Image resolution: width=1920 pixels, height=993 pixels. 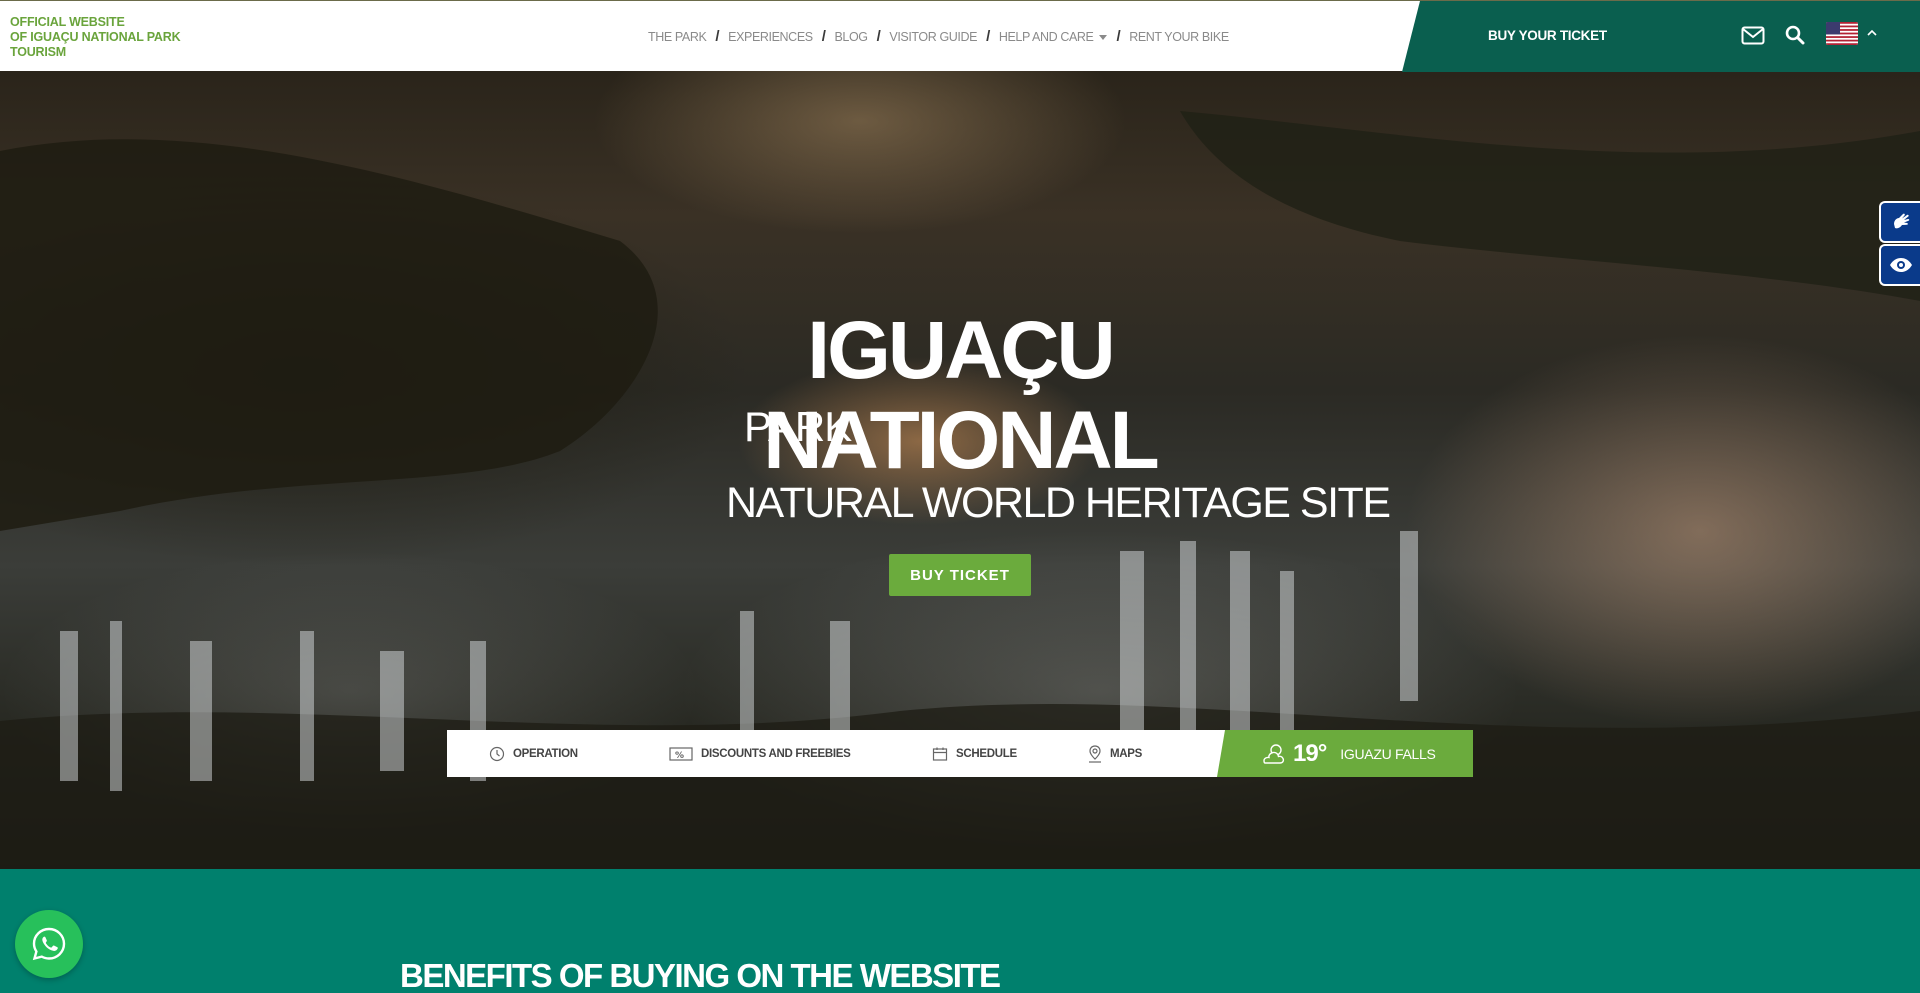 What do you see at coordinates (1310, 753) in the screenshot?
I see `weather-temperature: 19°` at bounding box center [1310, 753].